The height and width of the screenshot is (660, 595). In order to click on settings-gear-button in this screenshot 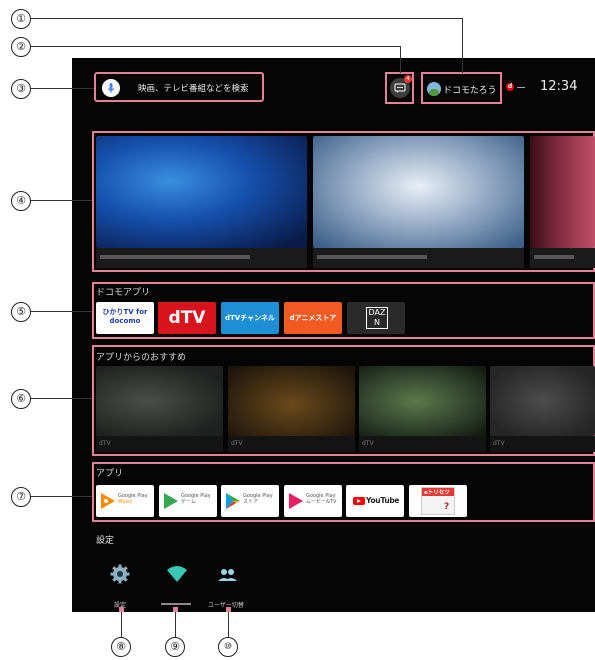, I will do `click(121, 575)`.